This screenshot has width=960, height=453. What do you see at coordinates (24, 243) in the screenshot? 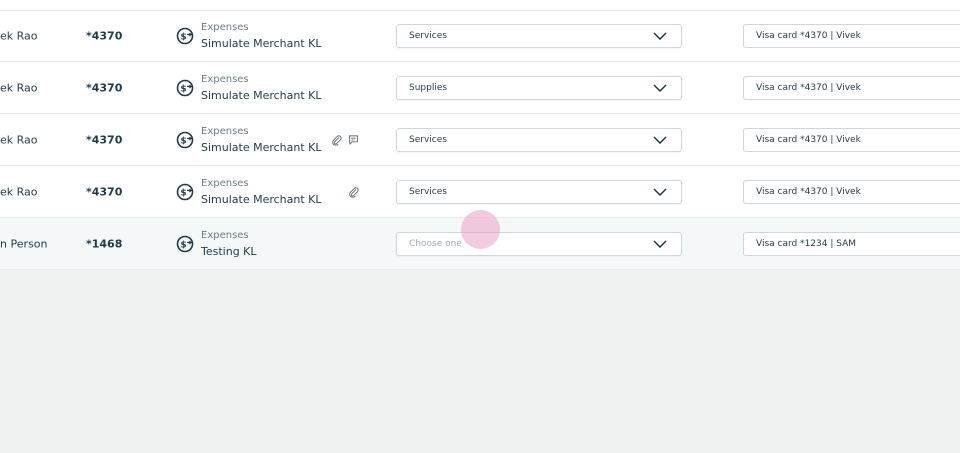
I see `cardholder-name: n Person` at bounding box center [24, 243].